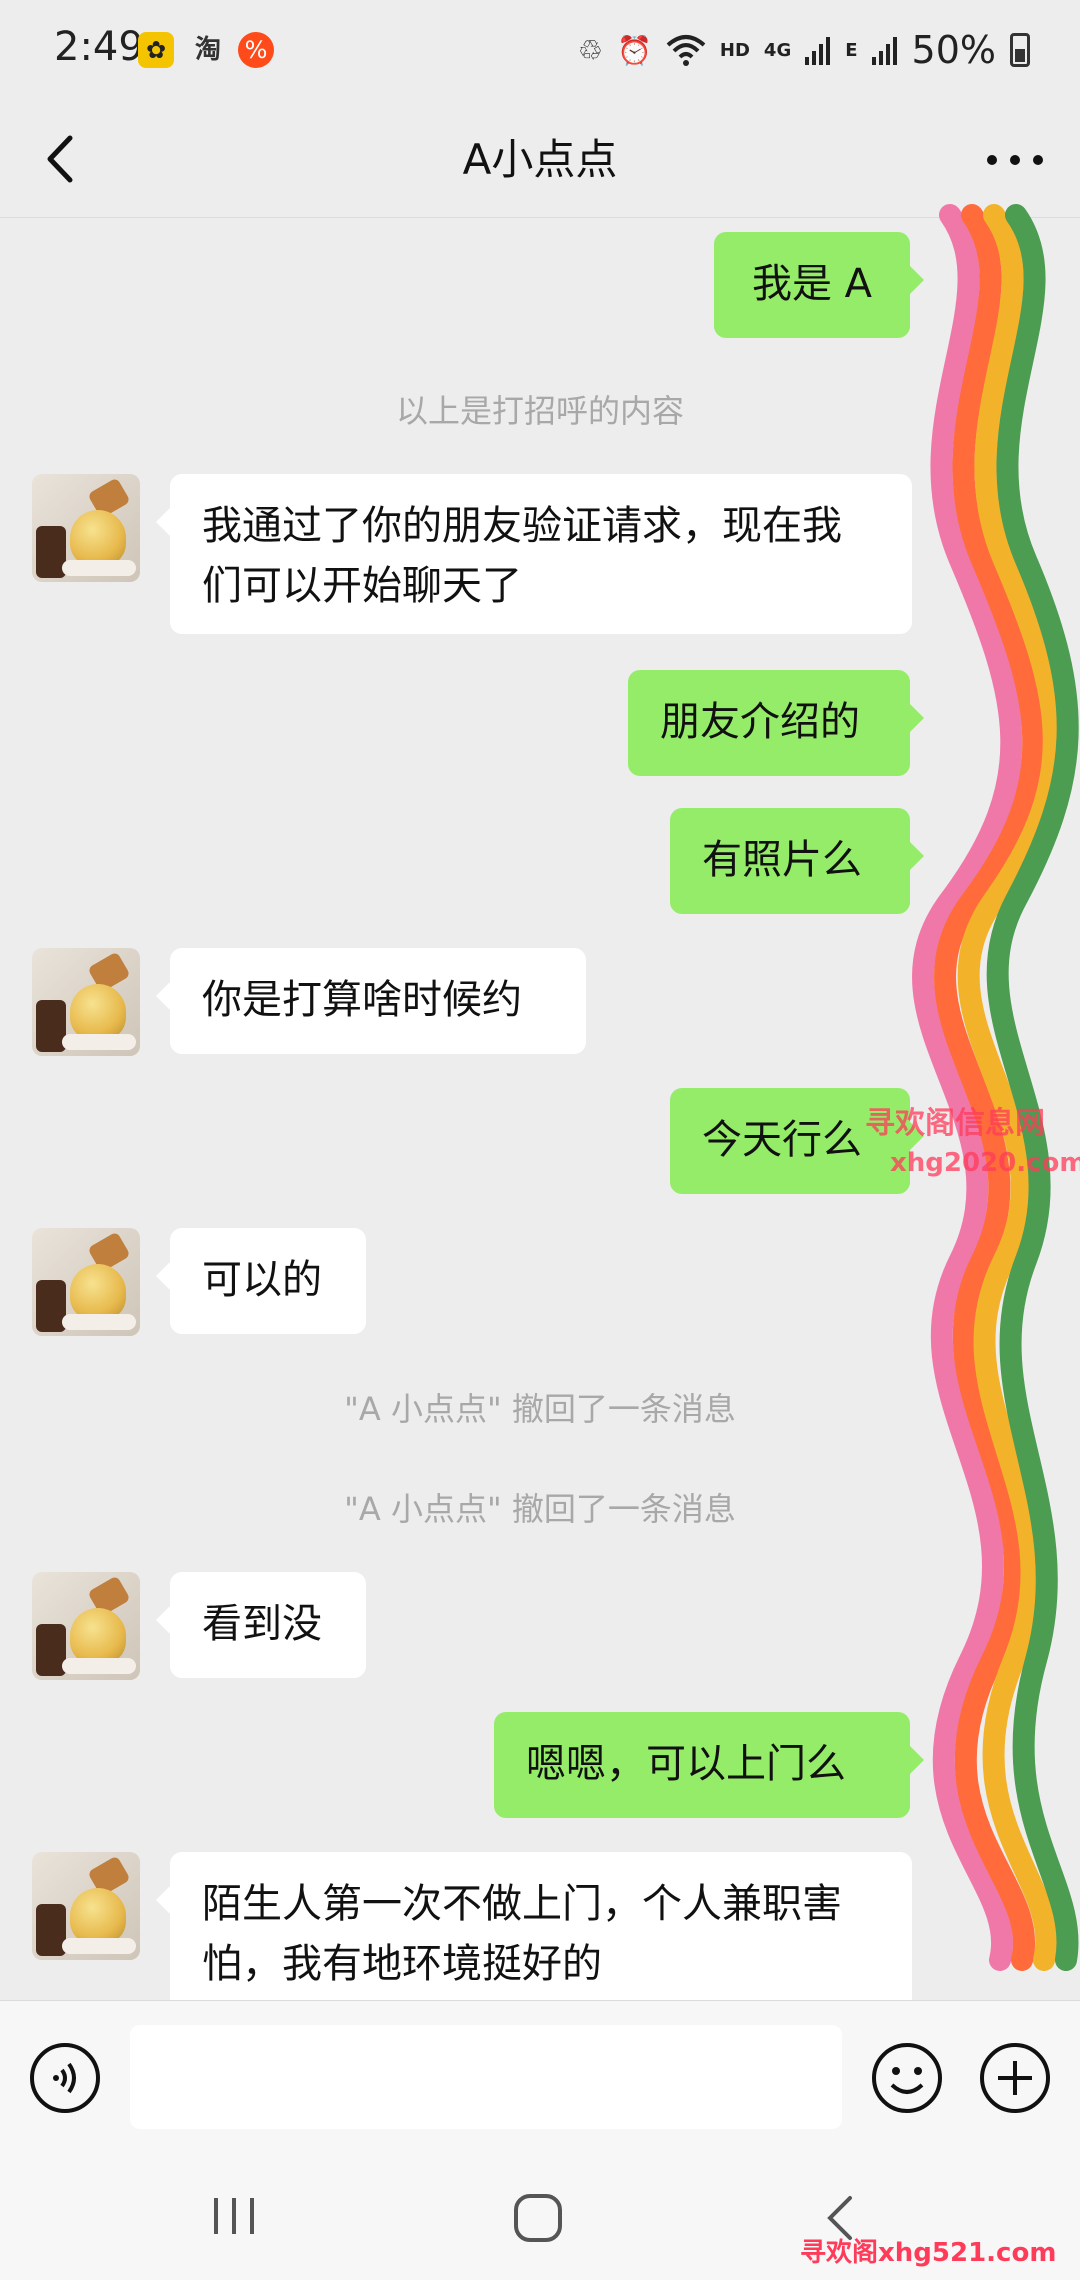 This screenshot has height=2280, width=1080. Describe the element at coordinates (534, 1926) in the screenshot. I see `message-bubble-incoming: 陌生人第一次不做上门，个人兼职害怕，我有地环境挺好的` at that location.